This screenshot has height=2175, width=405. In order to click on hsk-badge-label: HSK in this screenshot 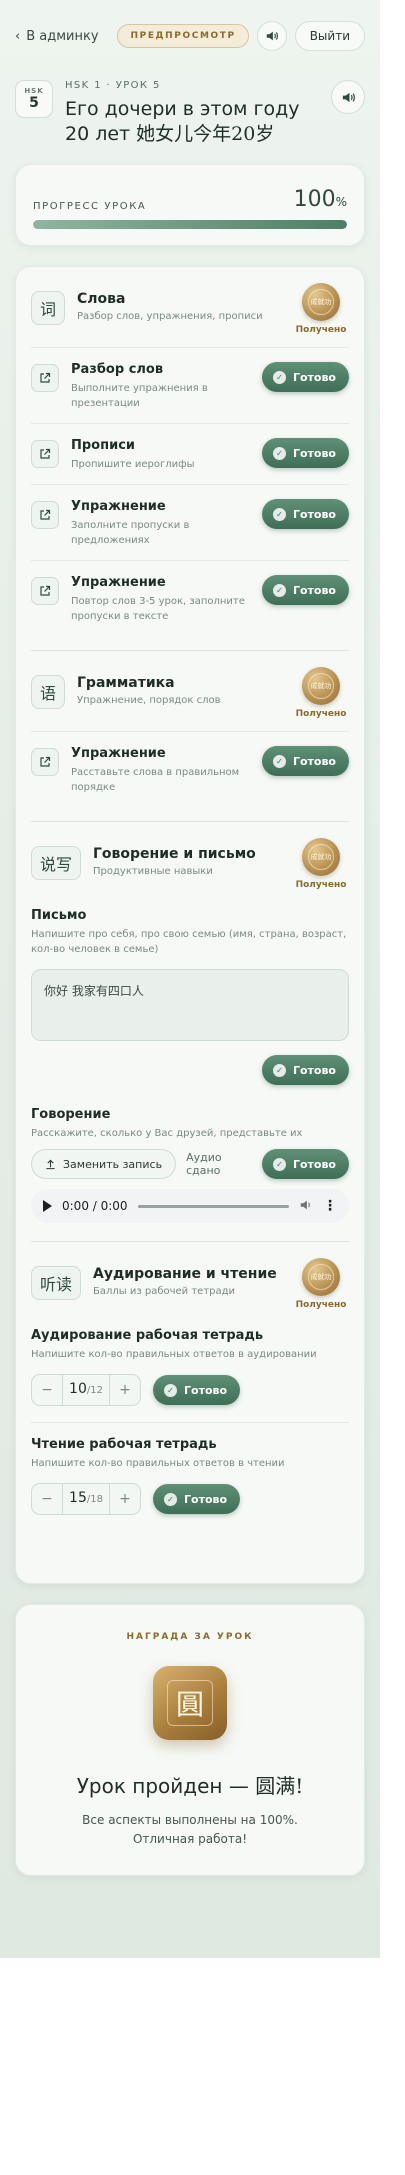, I will do `click(34, 91)`.